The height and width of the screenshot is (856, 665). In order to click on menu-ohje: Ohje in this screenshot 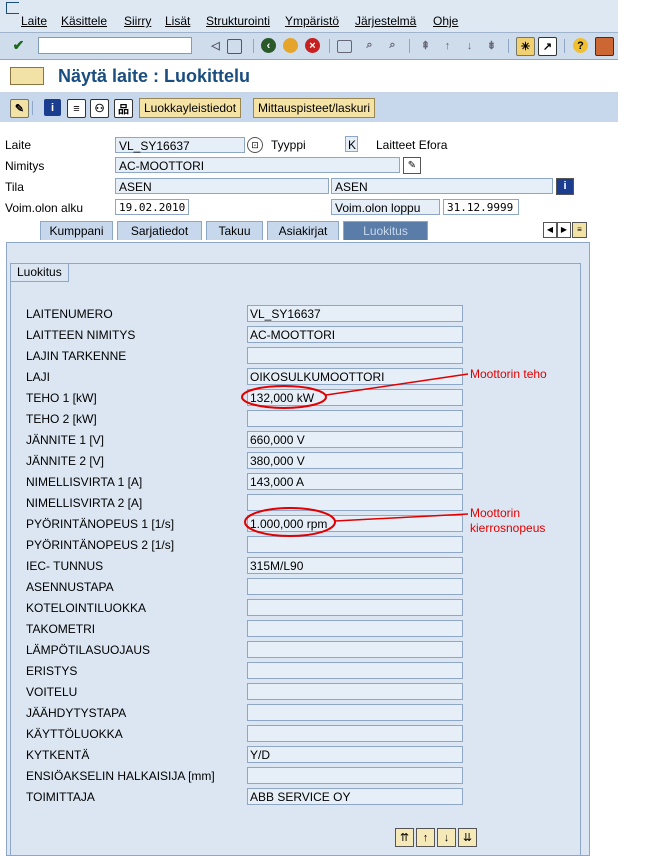, I will do `click(445, 21)`.